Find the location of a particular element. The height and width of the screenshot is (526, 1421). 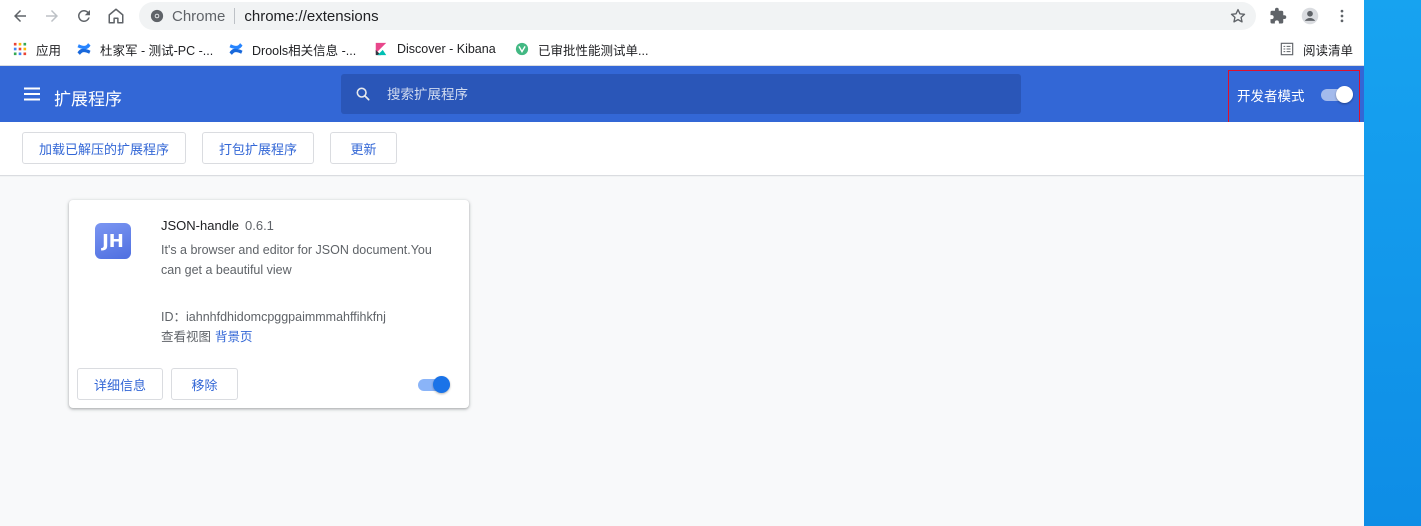

reload-button is located at coordinates (84, 16).